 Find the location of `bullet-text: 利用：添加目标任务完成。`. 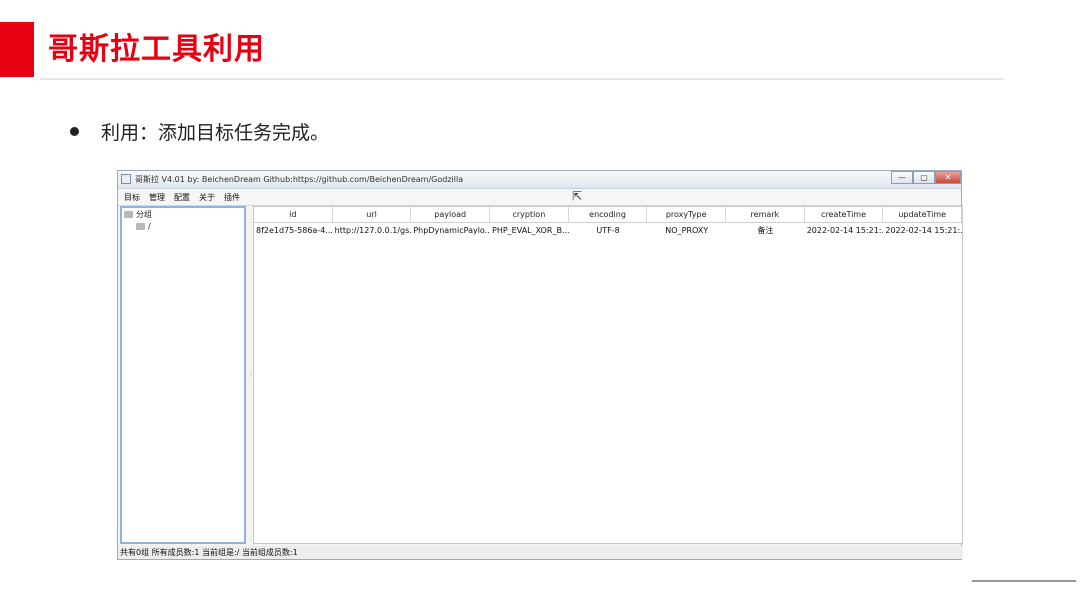

bullet-text: 利用：添加目标任务完成。 is located at coordinates (215, 133).